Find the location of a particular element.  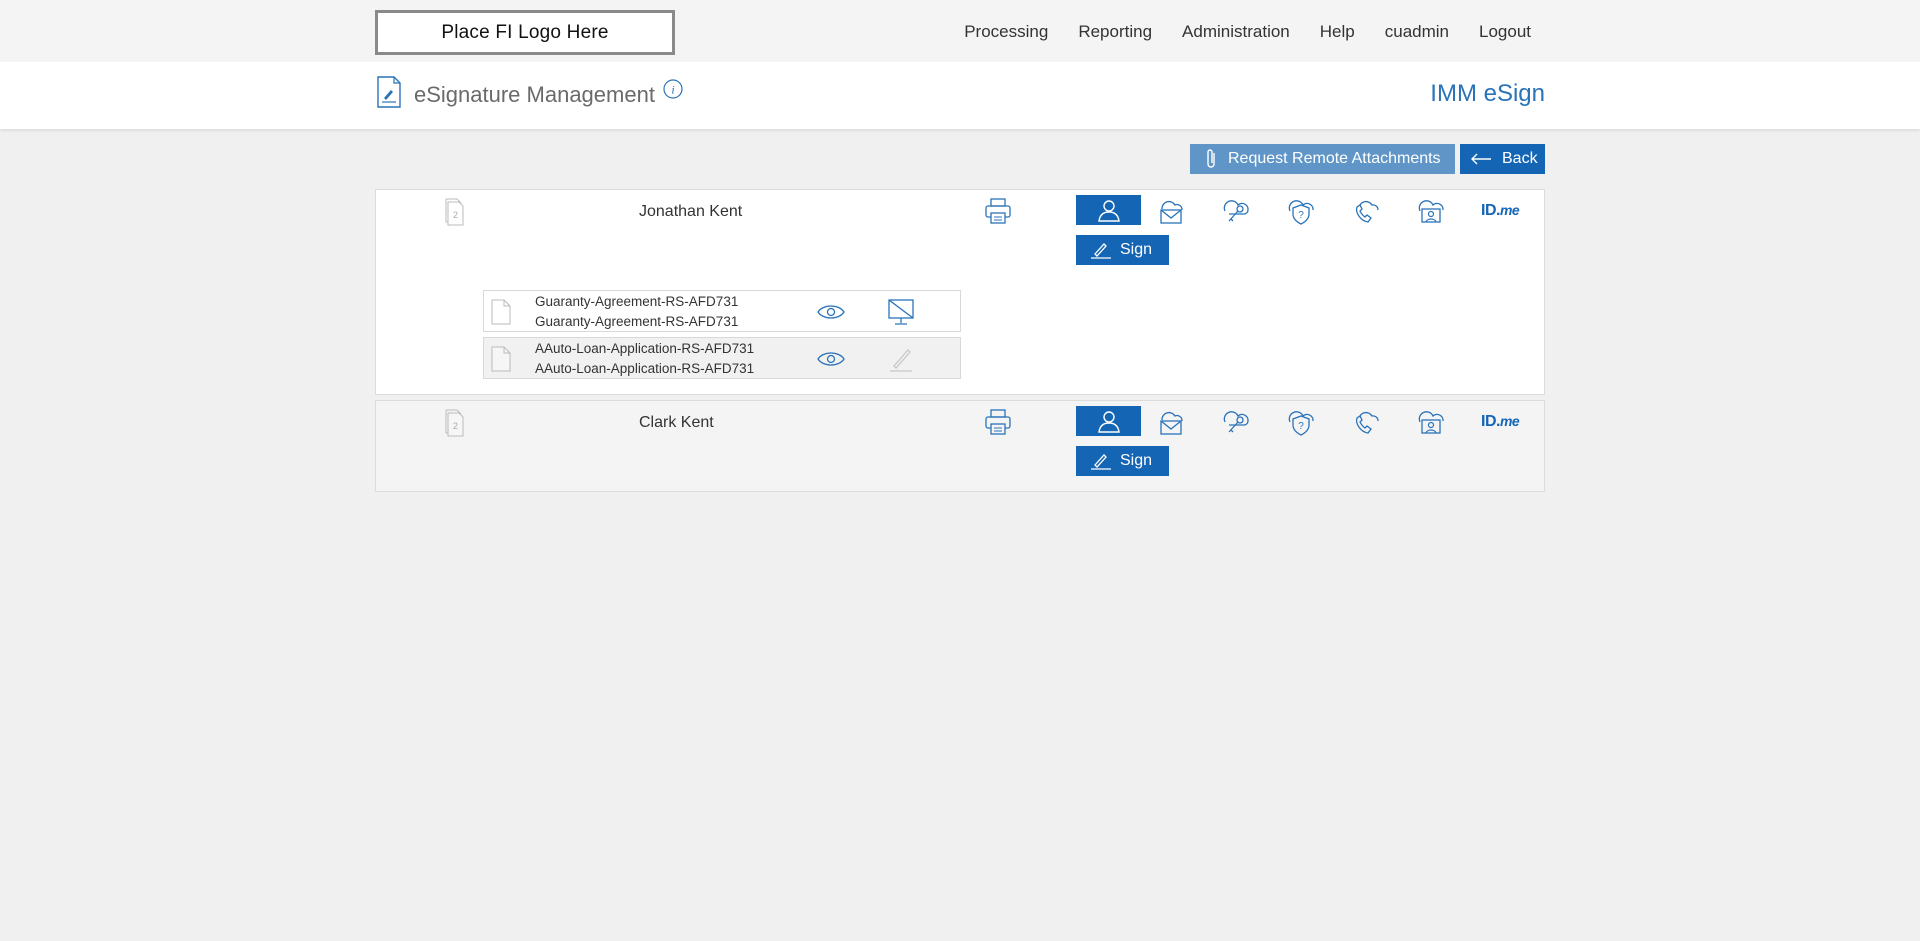

signer-panel-2: 2 Clark Kent ? ID.me Sign is located at coordinates (960, 446).